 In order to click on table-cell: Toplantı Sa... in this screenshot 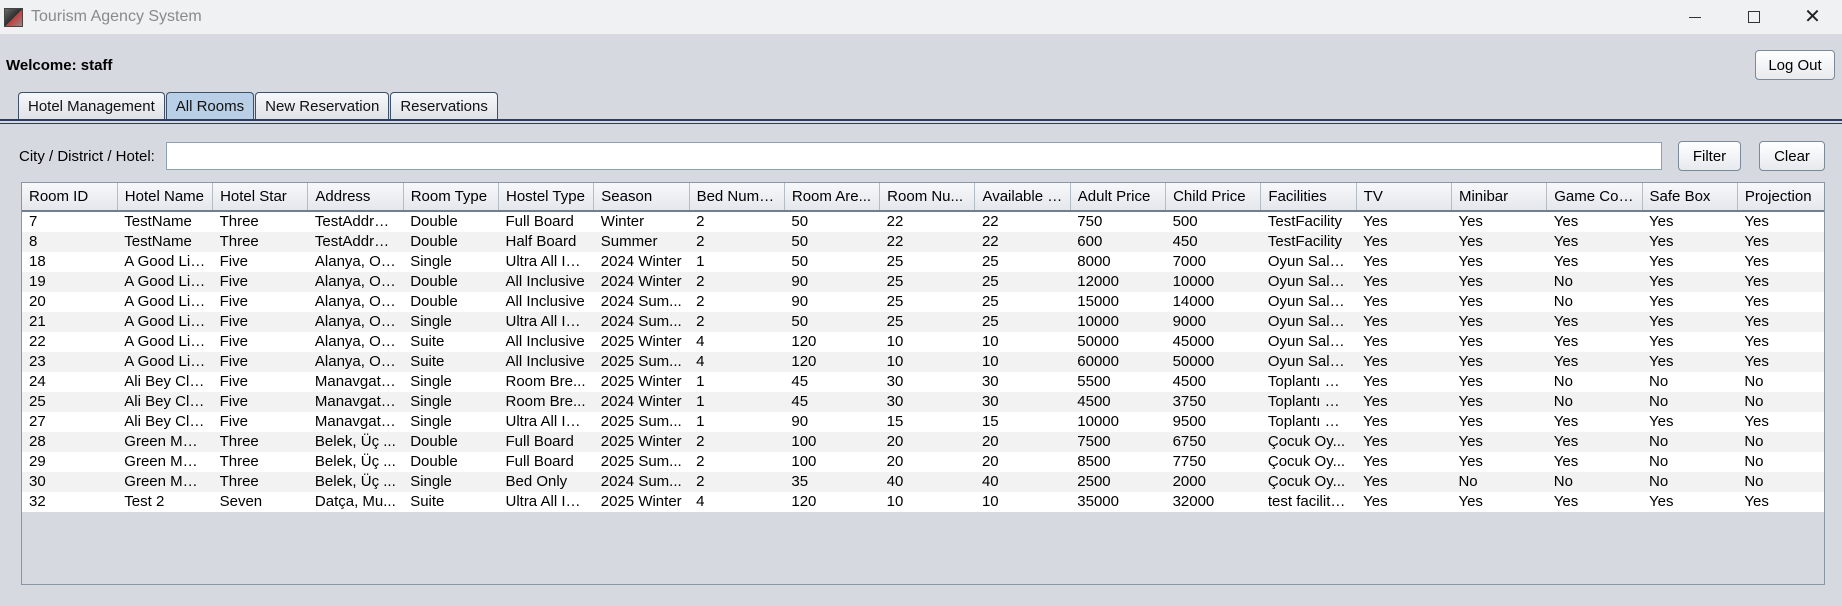, I will do `click(1308, 422)`.